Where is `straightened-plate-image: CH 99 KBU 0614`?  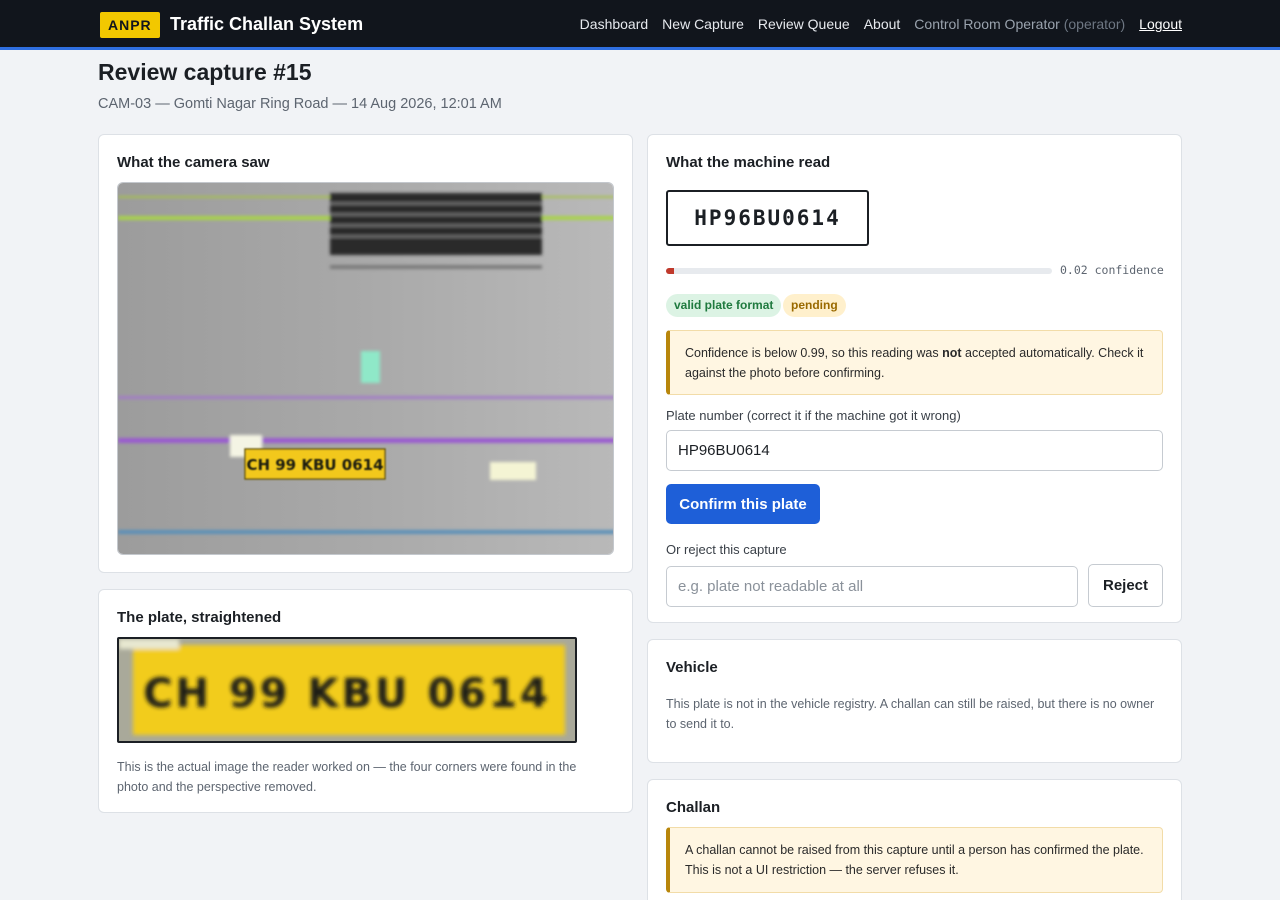
straightened-plate-image: CH 99 KBU 0614 is located at coordinates (347, 690).